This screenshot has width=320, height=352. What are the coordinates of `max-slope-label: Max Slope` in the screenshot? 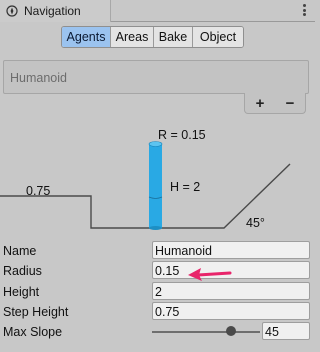 It's located at (33, 332).